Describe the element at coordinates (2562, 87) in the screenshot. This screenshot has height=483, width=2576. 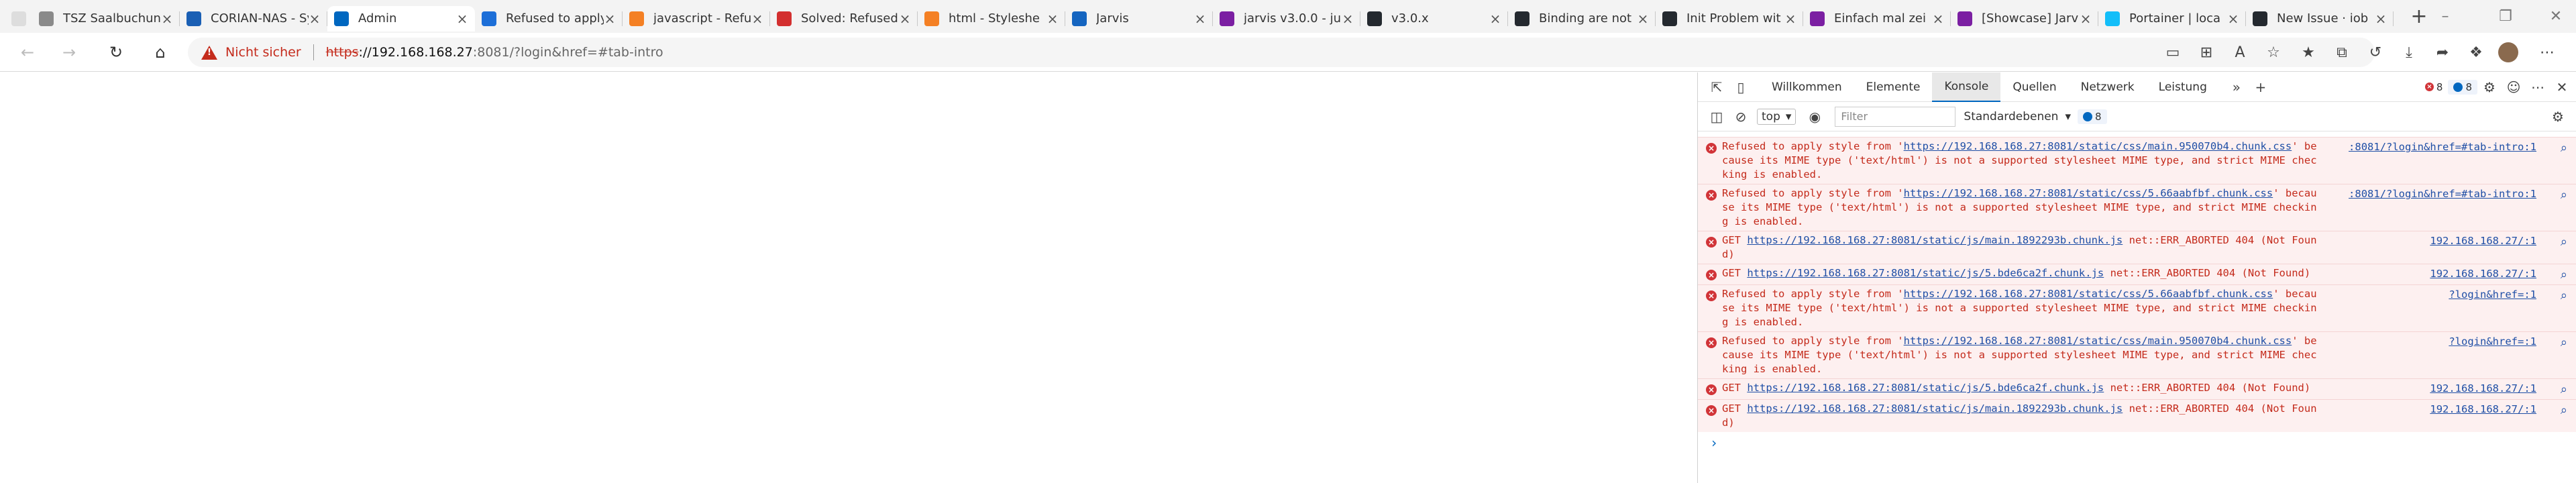
I see `close-devtools-icon: ✕` at that location.